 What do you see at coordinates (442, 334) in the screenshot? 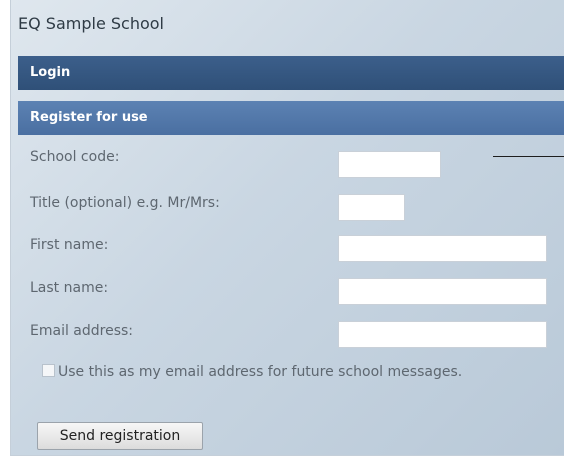
I see `email-input` at bounding box center [442, 334].